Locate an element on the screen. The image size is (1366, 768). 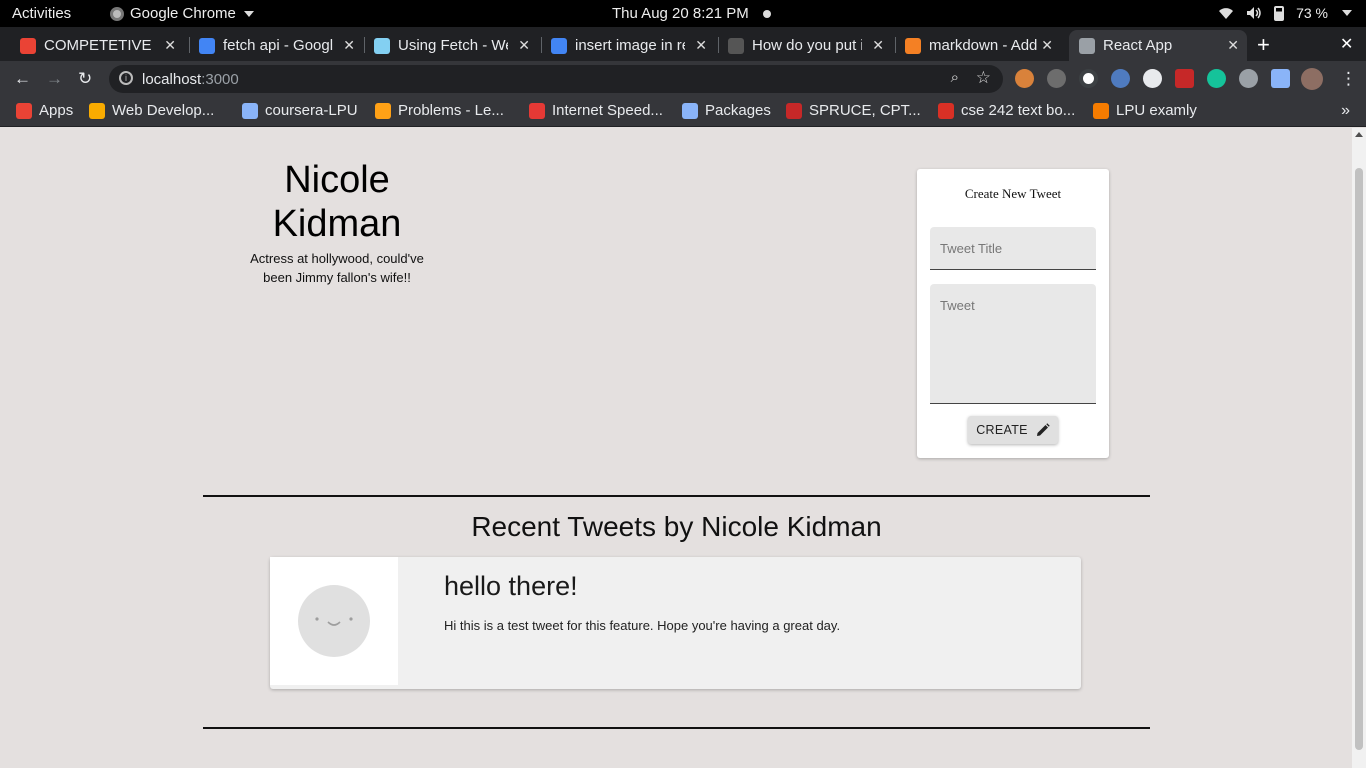
site-info-icon: i is located at coordinates (126, 78).